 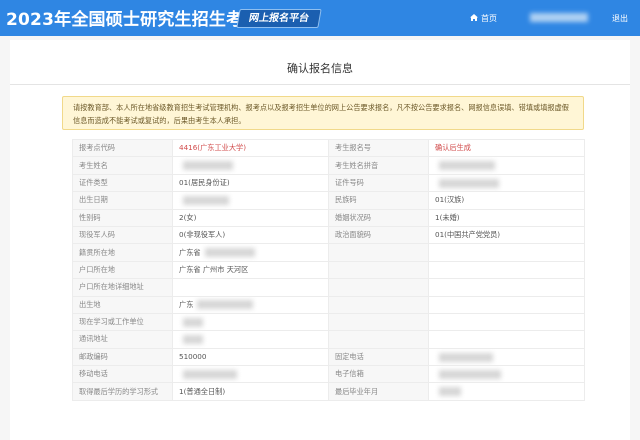 I want to click on field-label: 考生报名号, so click(x=378, y=148).